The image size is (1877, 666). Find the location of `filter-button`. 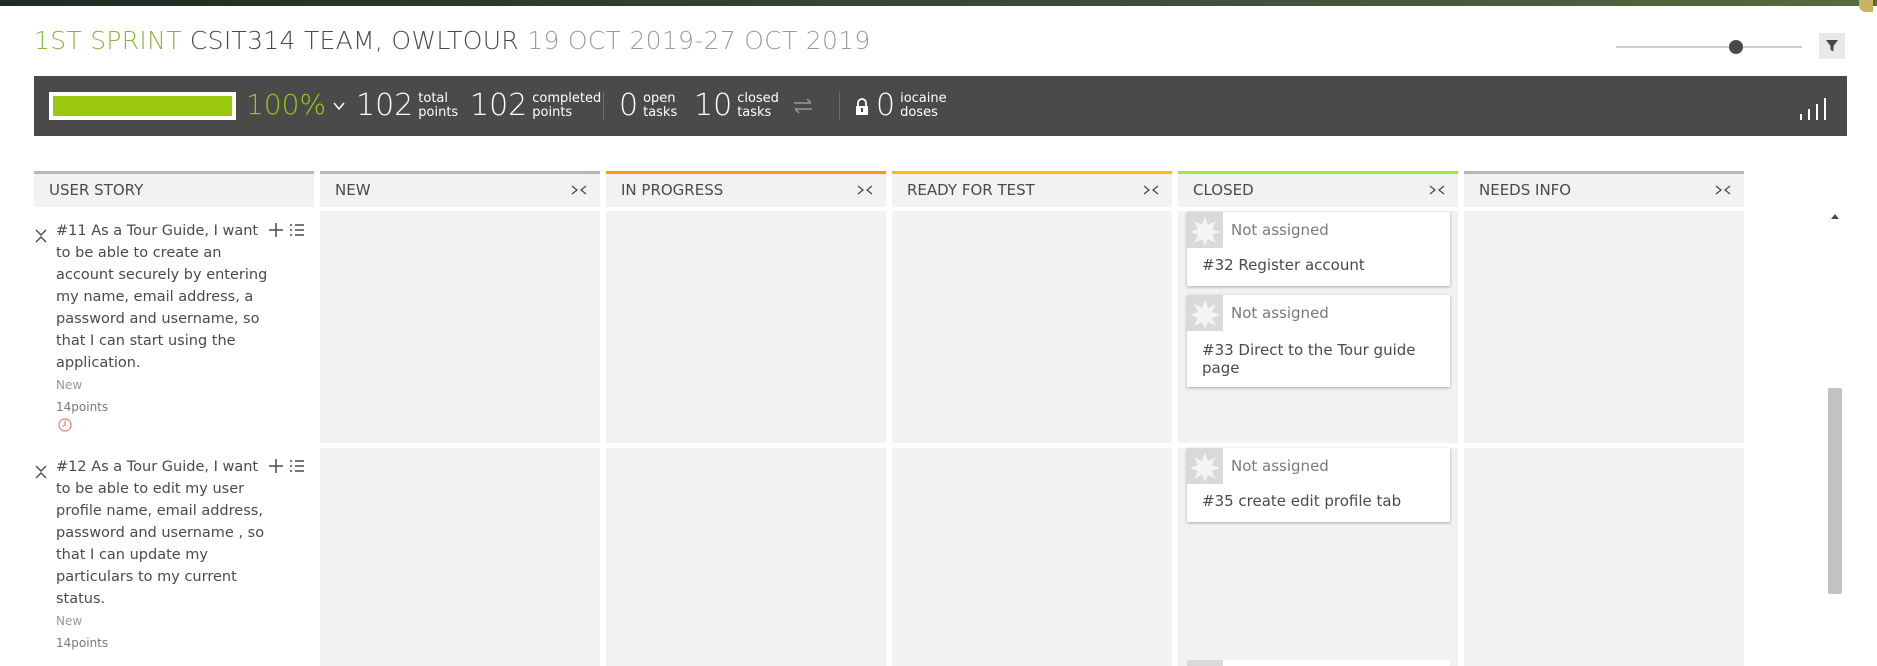

filter-button is located at coordinates (1832, 46).